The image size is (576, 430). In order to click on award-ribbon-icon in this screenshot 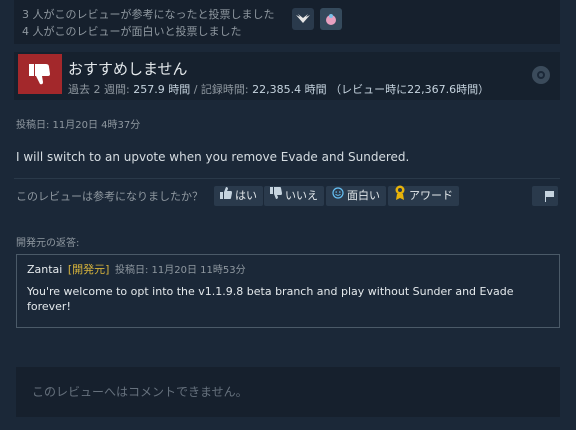, I will do `click(400, 196)`.